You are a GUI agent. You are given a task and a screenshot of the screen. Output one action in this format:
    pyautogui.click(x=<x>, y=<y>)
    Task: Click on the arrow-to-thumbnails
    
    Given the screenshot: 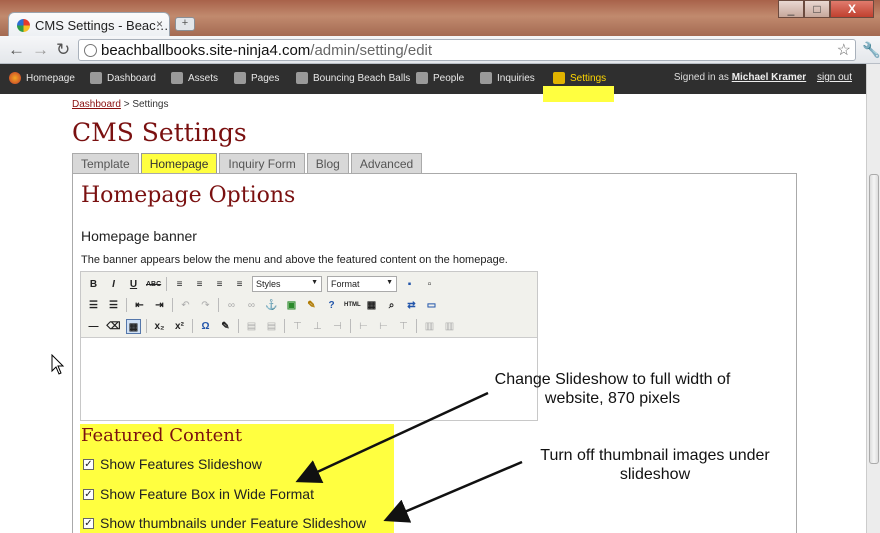 What is the action you would take?
    pyautogui.click(x=453, y=491)
    